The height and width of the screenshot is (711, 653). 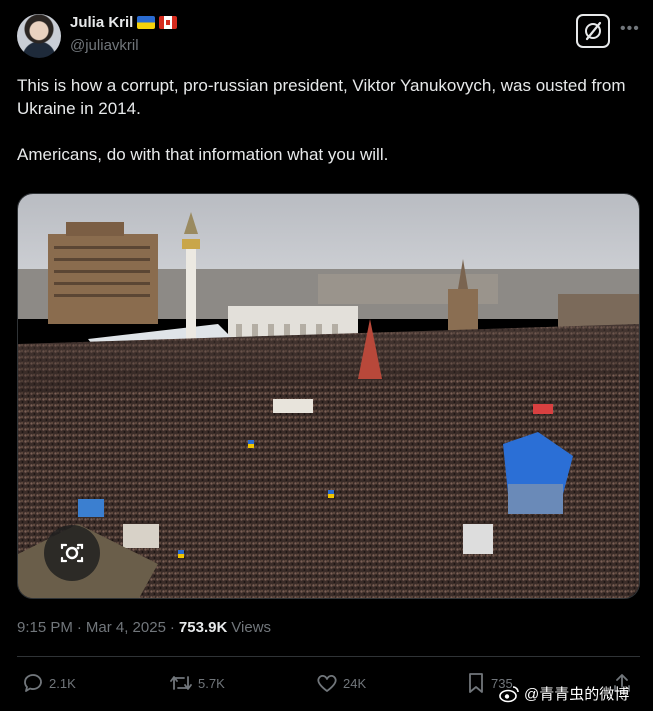 I want to click on like-button: 24K, so click(x=341, y=683).